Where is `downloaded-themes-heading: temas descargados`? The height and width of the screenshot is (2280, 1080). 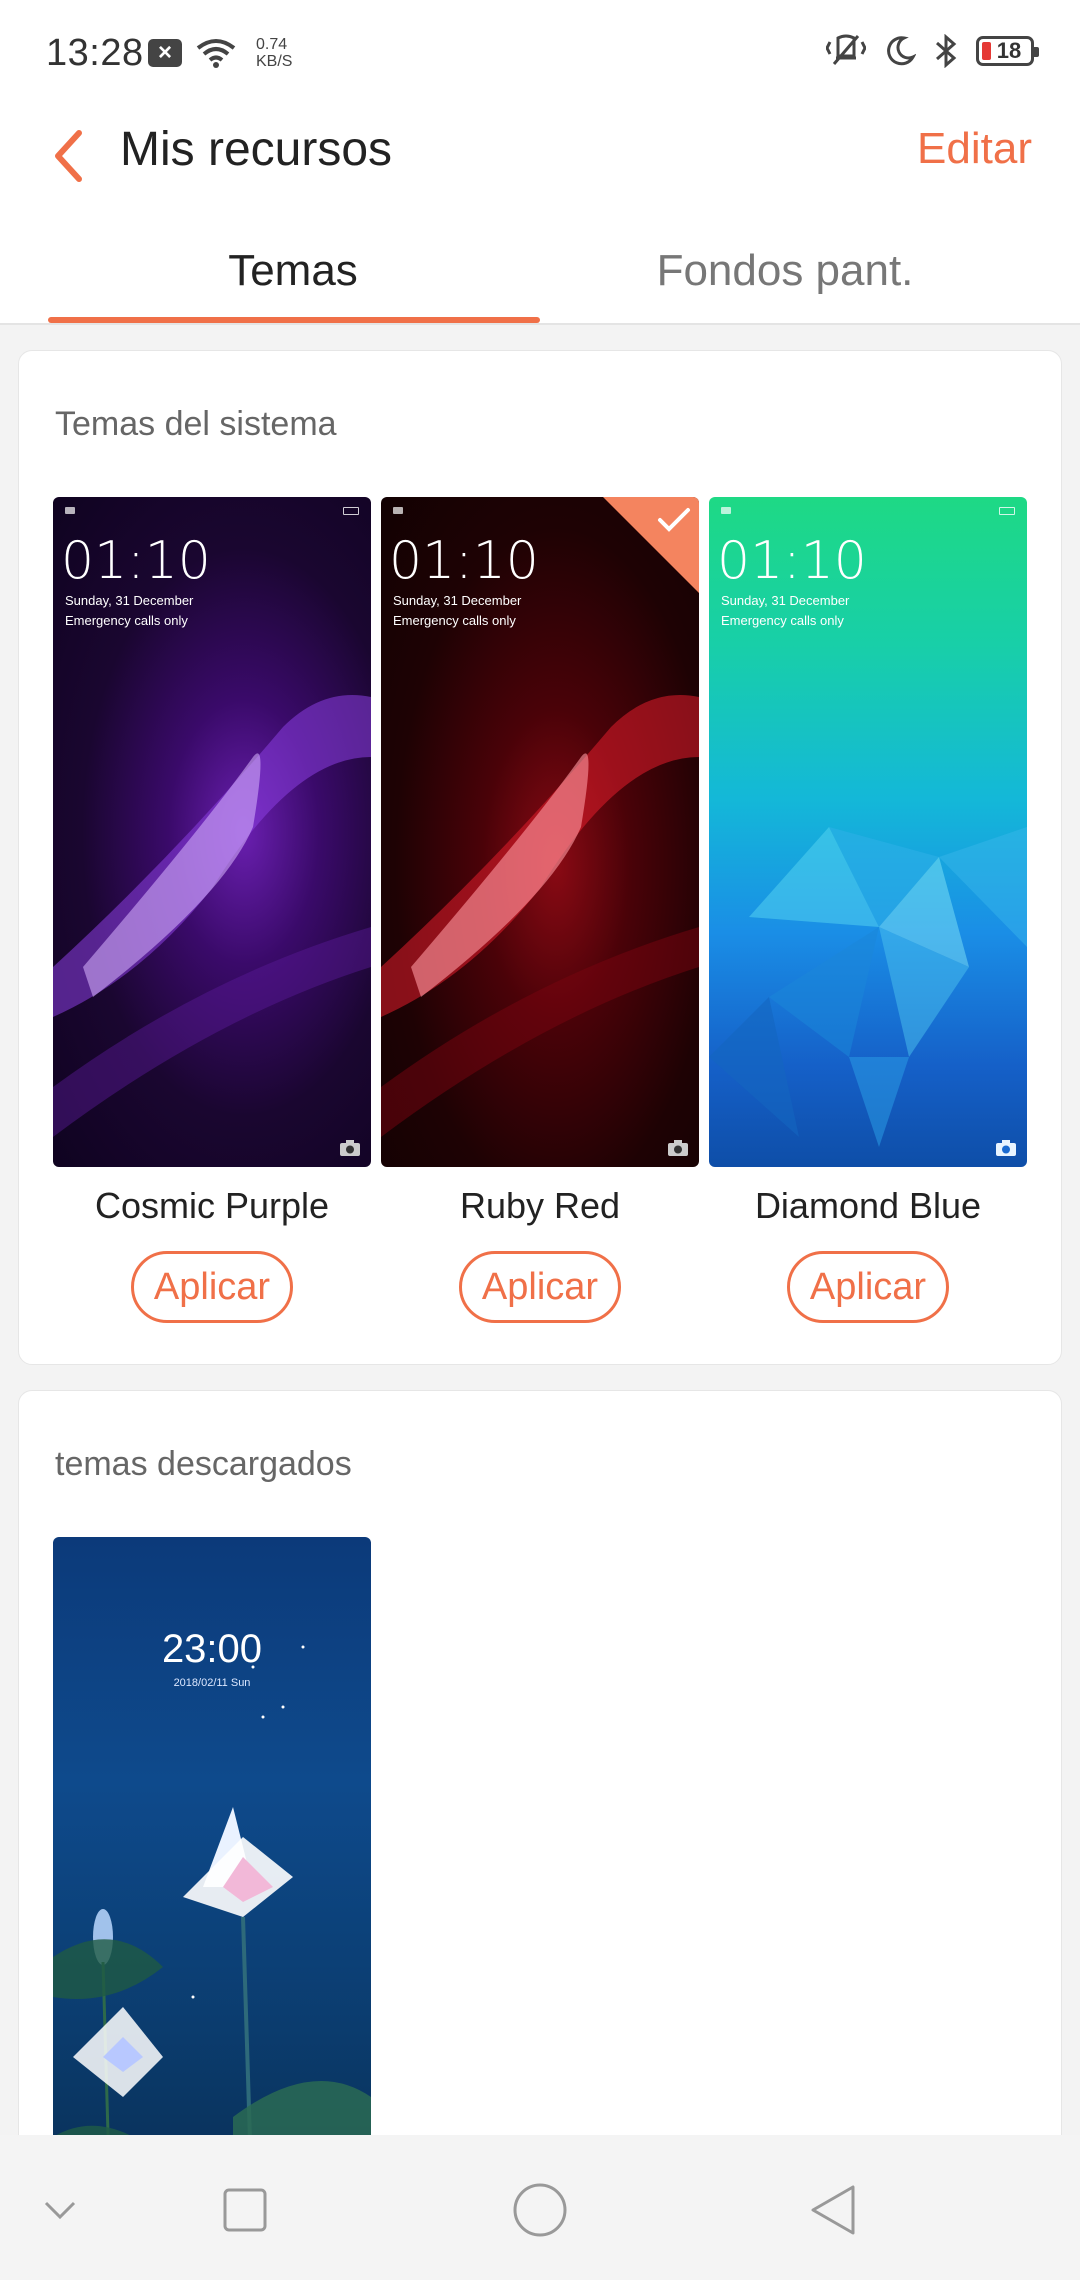 downloaded-themes-heading: temas descargados is located at coordinates (203, 1464).